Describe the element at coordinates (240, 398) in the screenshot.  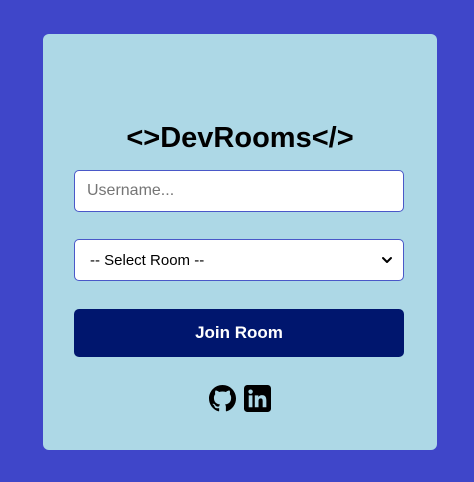
I see `social-links` at that location.